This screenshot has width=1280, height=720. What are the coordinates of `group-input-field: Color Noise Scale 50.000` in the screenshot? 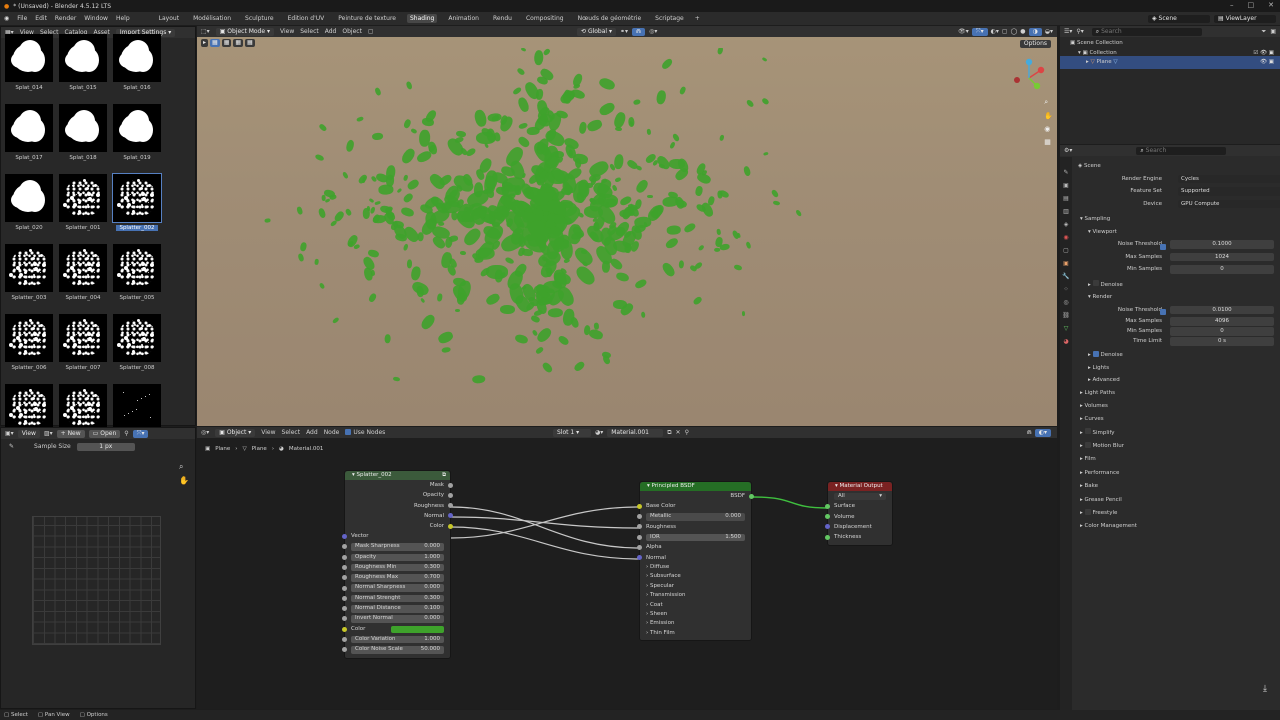 It's located at (396, 650).